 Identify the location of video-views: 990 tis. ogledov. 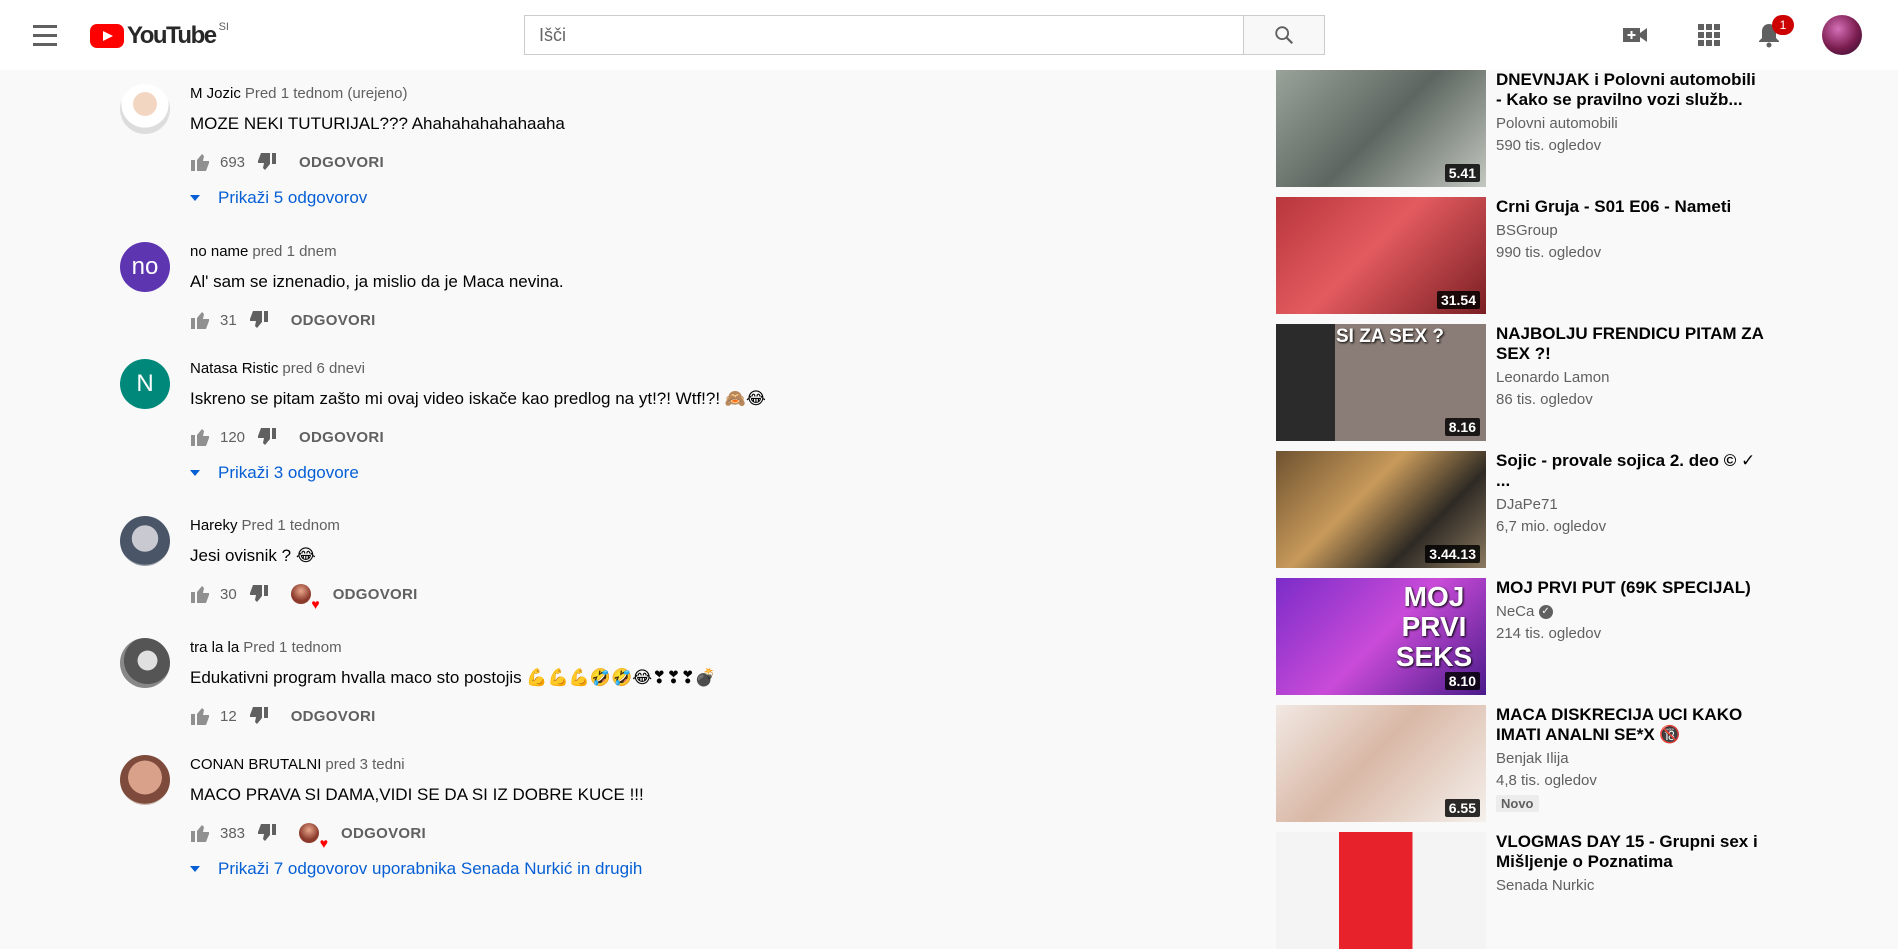
(1549, 252).